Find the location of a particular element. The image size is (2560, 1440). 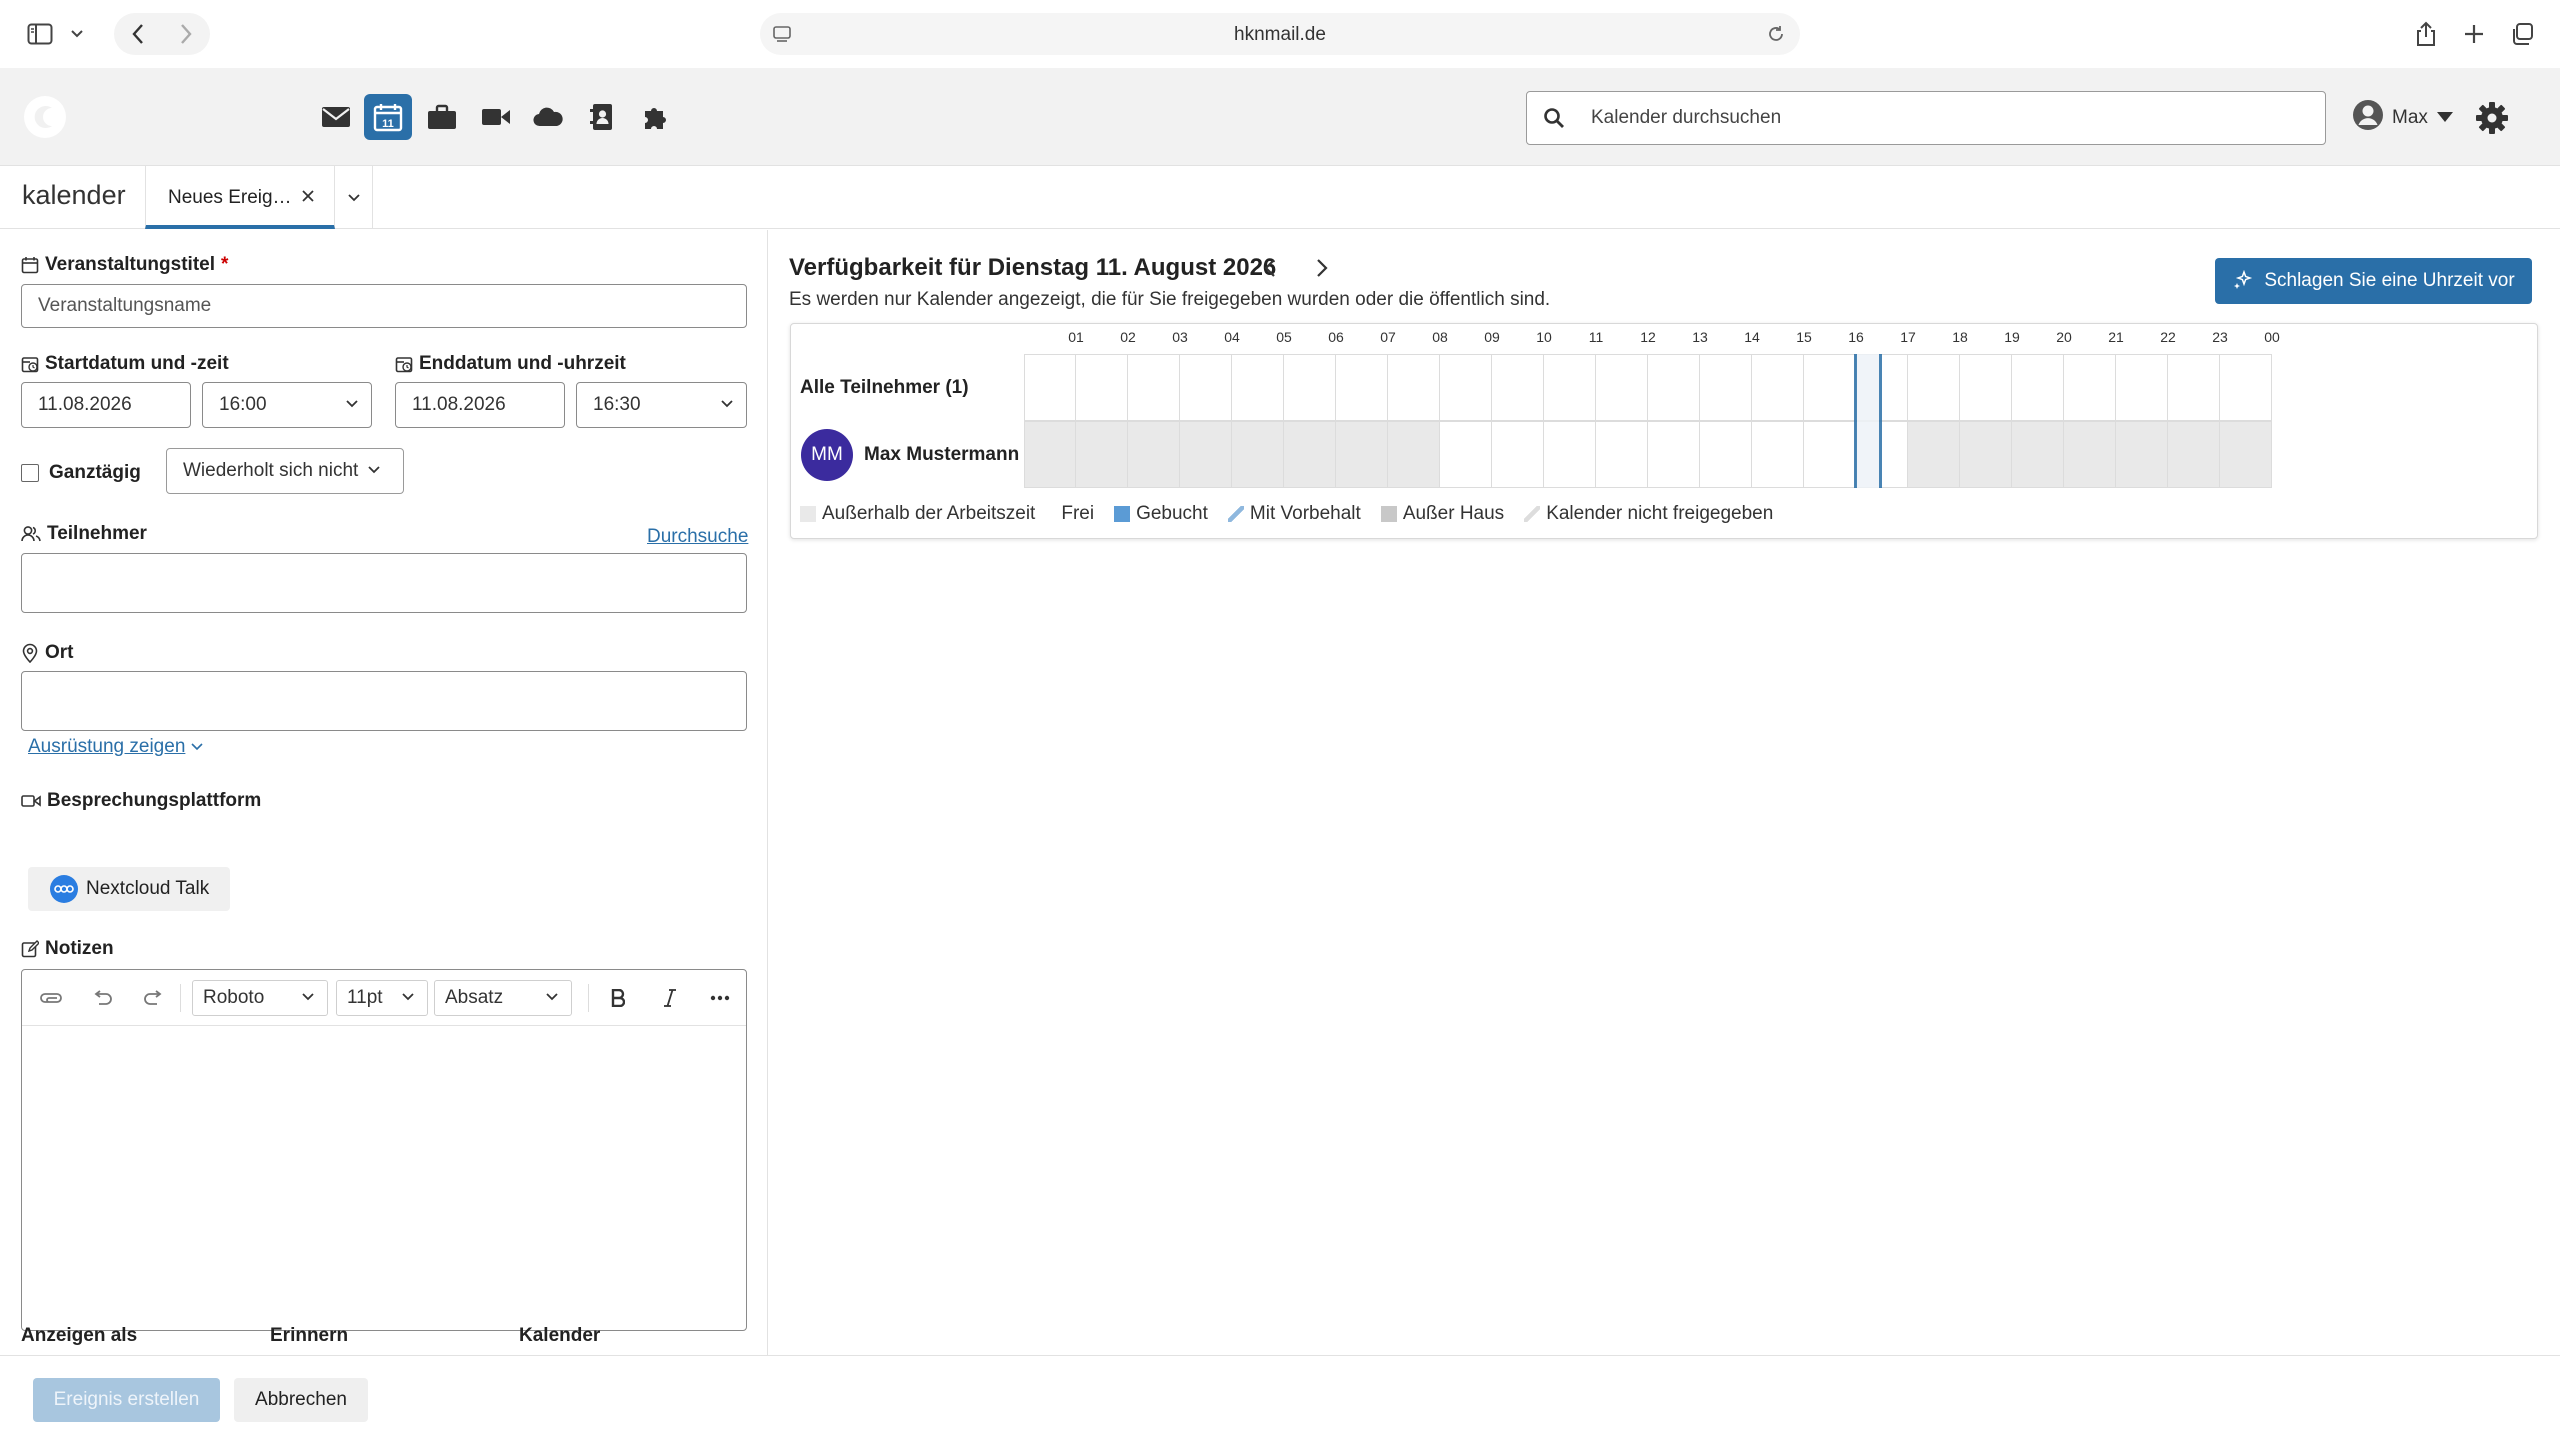

end-time-select: 16:30 is located at coordinates (661, 405).